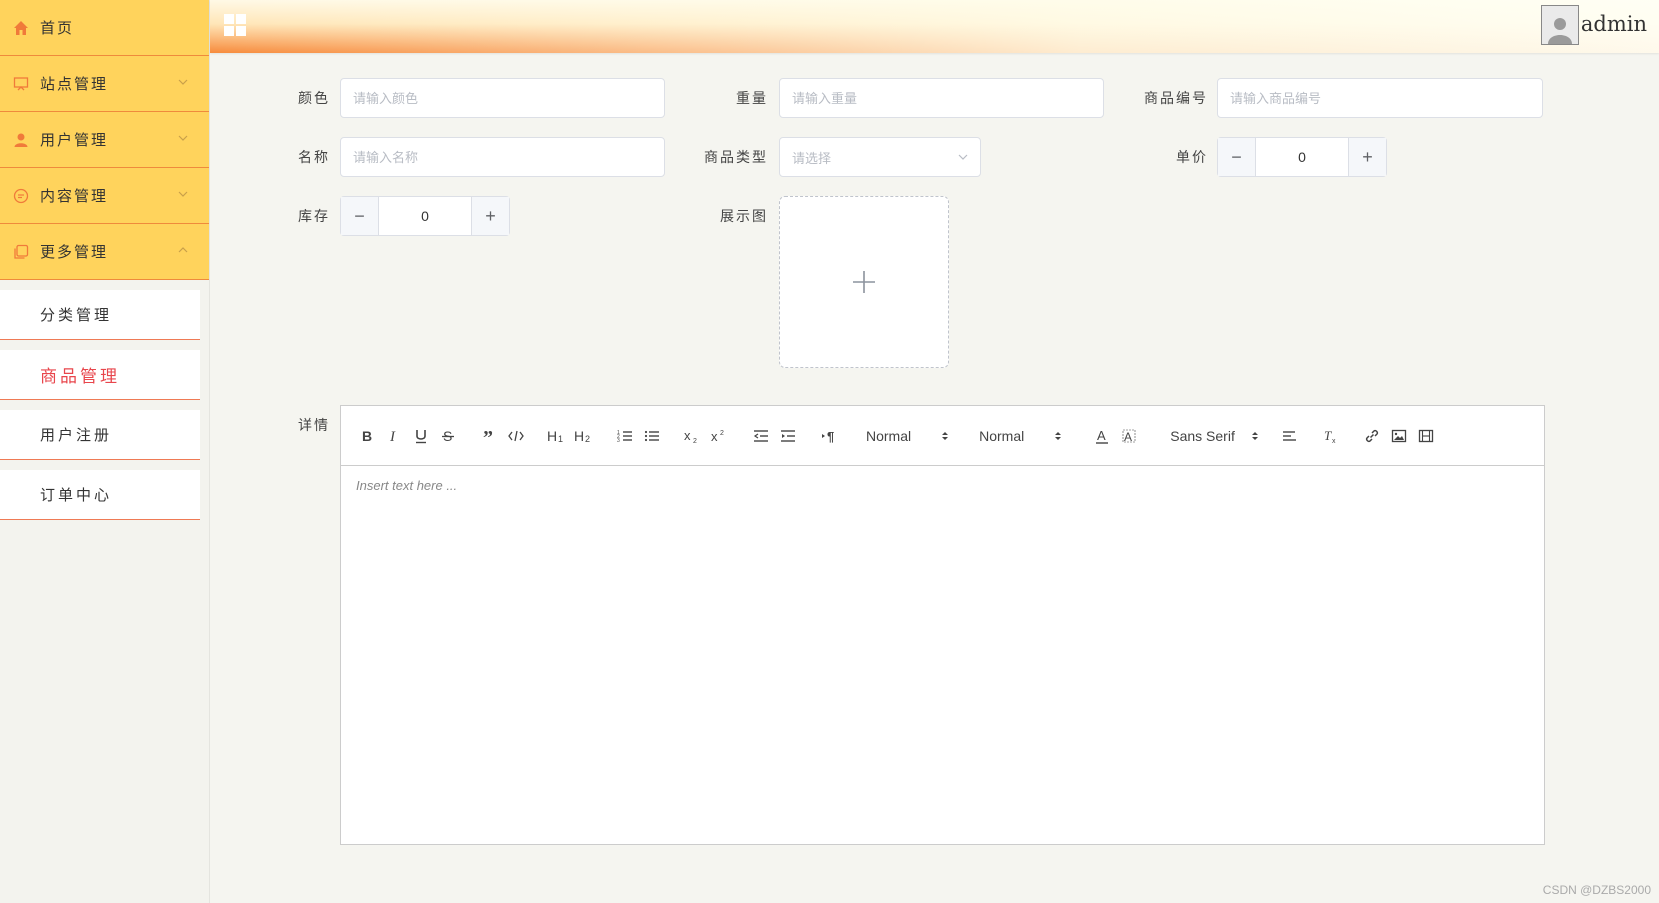 The width and height of the screenshot is (1659, 903). I want to click on weight-label: 重量, so click(752, 99).